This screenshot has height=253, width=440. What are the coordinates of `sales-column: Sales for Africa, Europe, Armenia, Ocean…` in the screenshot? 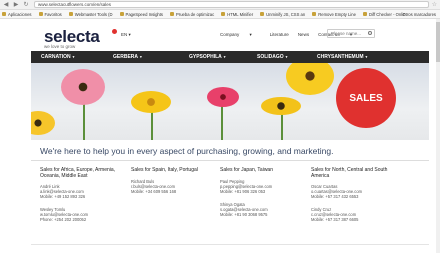 It's located at (84, 198).